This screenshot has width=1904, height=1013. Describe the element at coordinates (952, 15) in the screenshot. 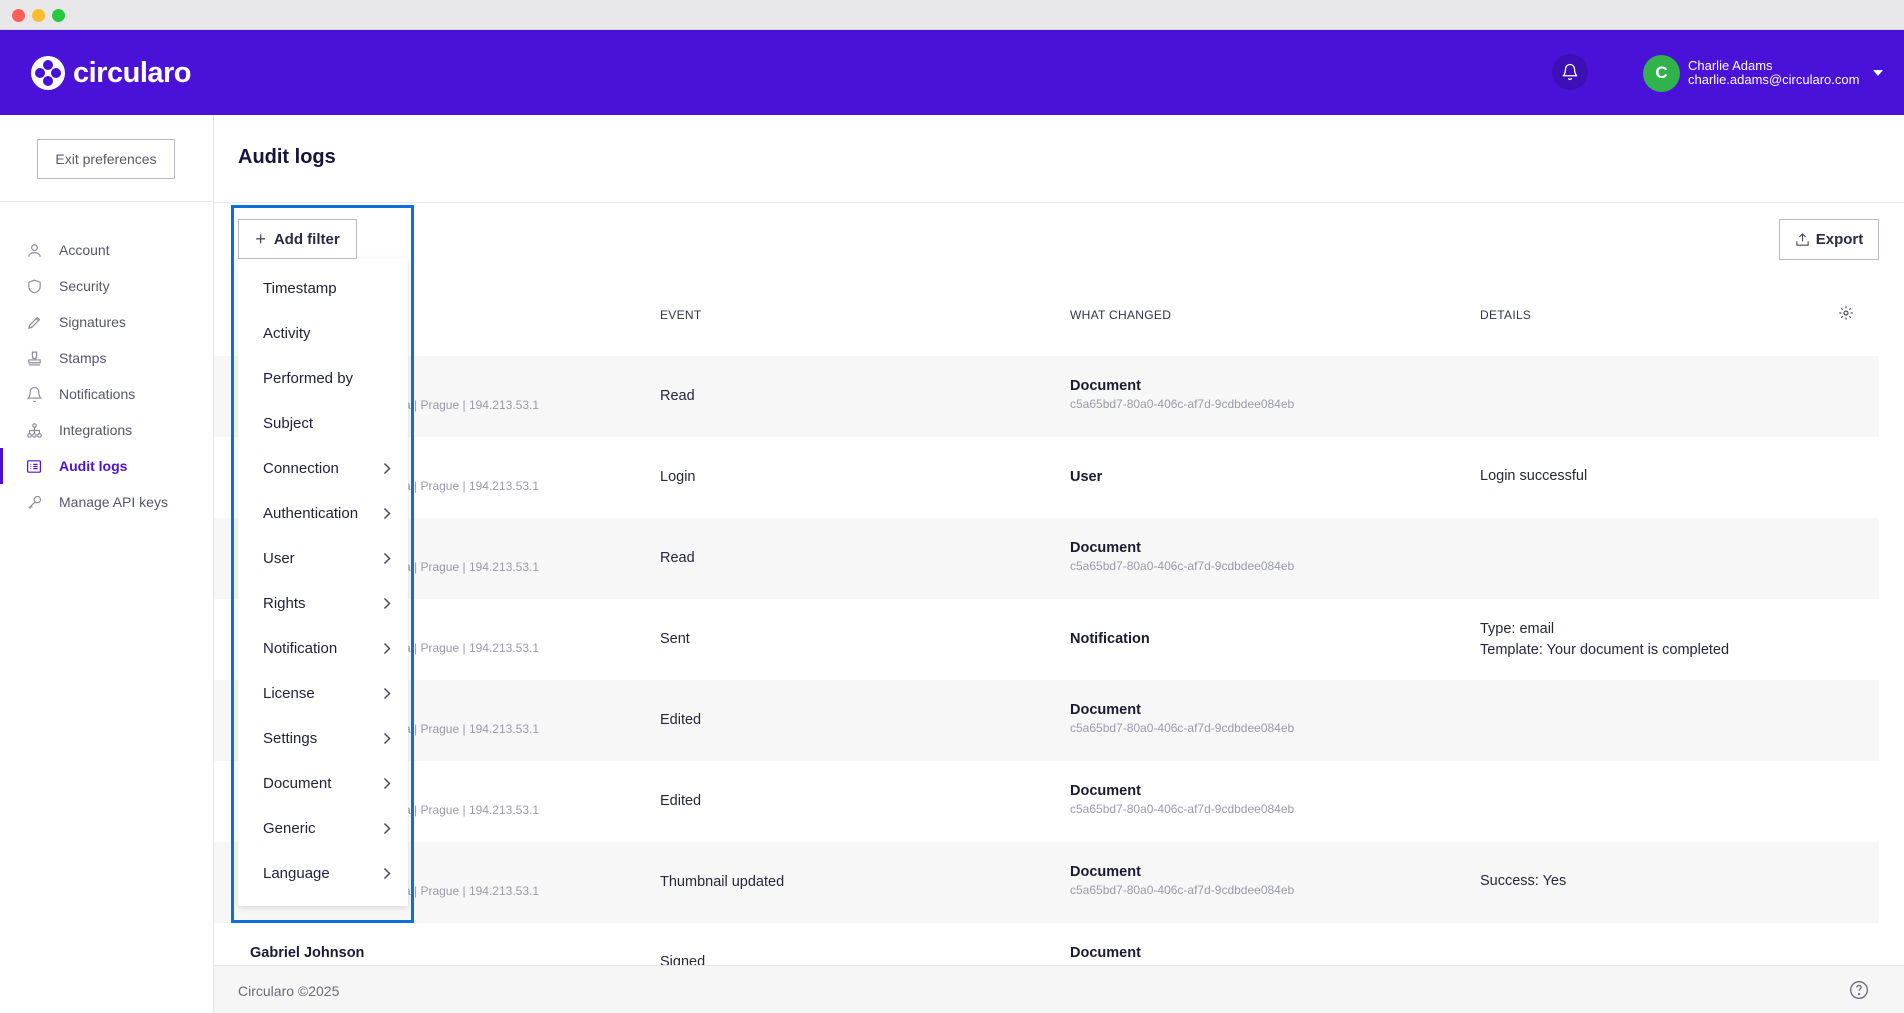

I see `window-titlebar` at that location.